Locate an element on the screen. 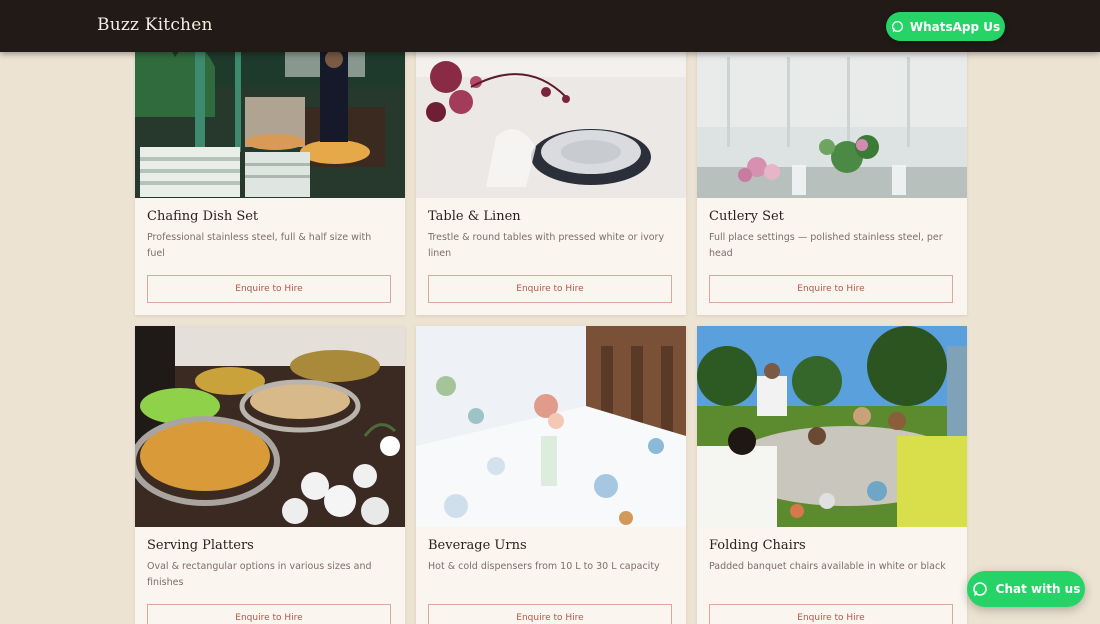 This screenshot has width=1100, height=624. chat-bubble-icon is located at coordinates (979, 589).